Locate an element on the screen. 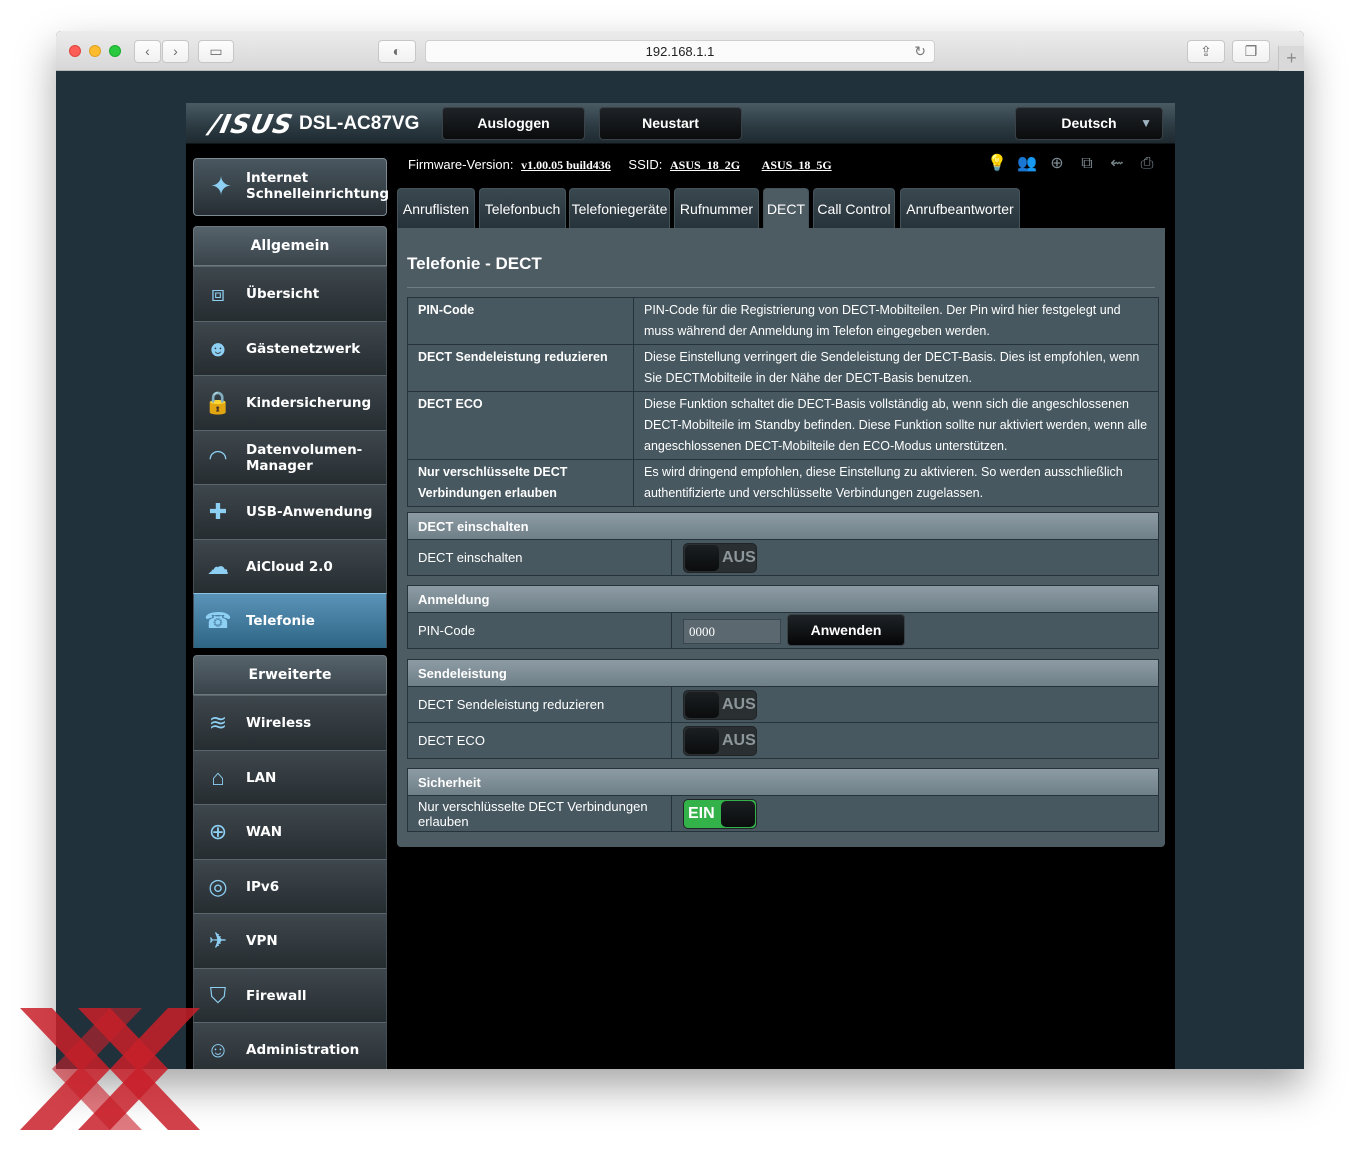 The image size is (1360, 1150). toggle-knob is located at coordinates (702, 705).